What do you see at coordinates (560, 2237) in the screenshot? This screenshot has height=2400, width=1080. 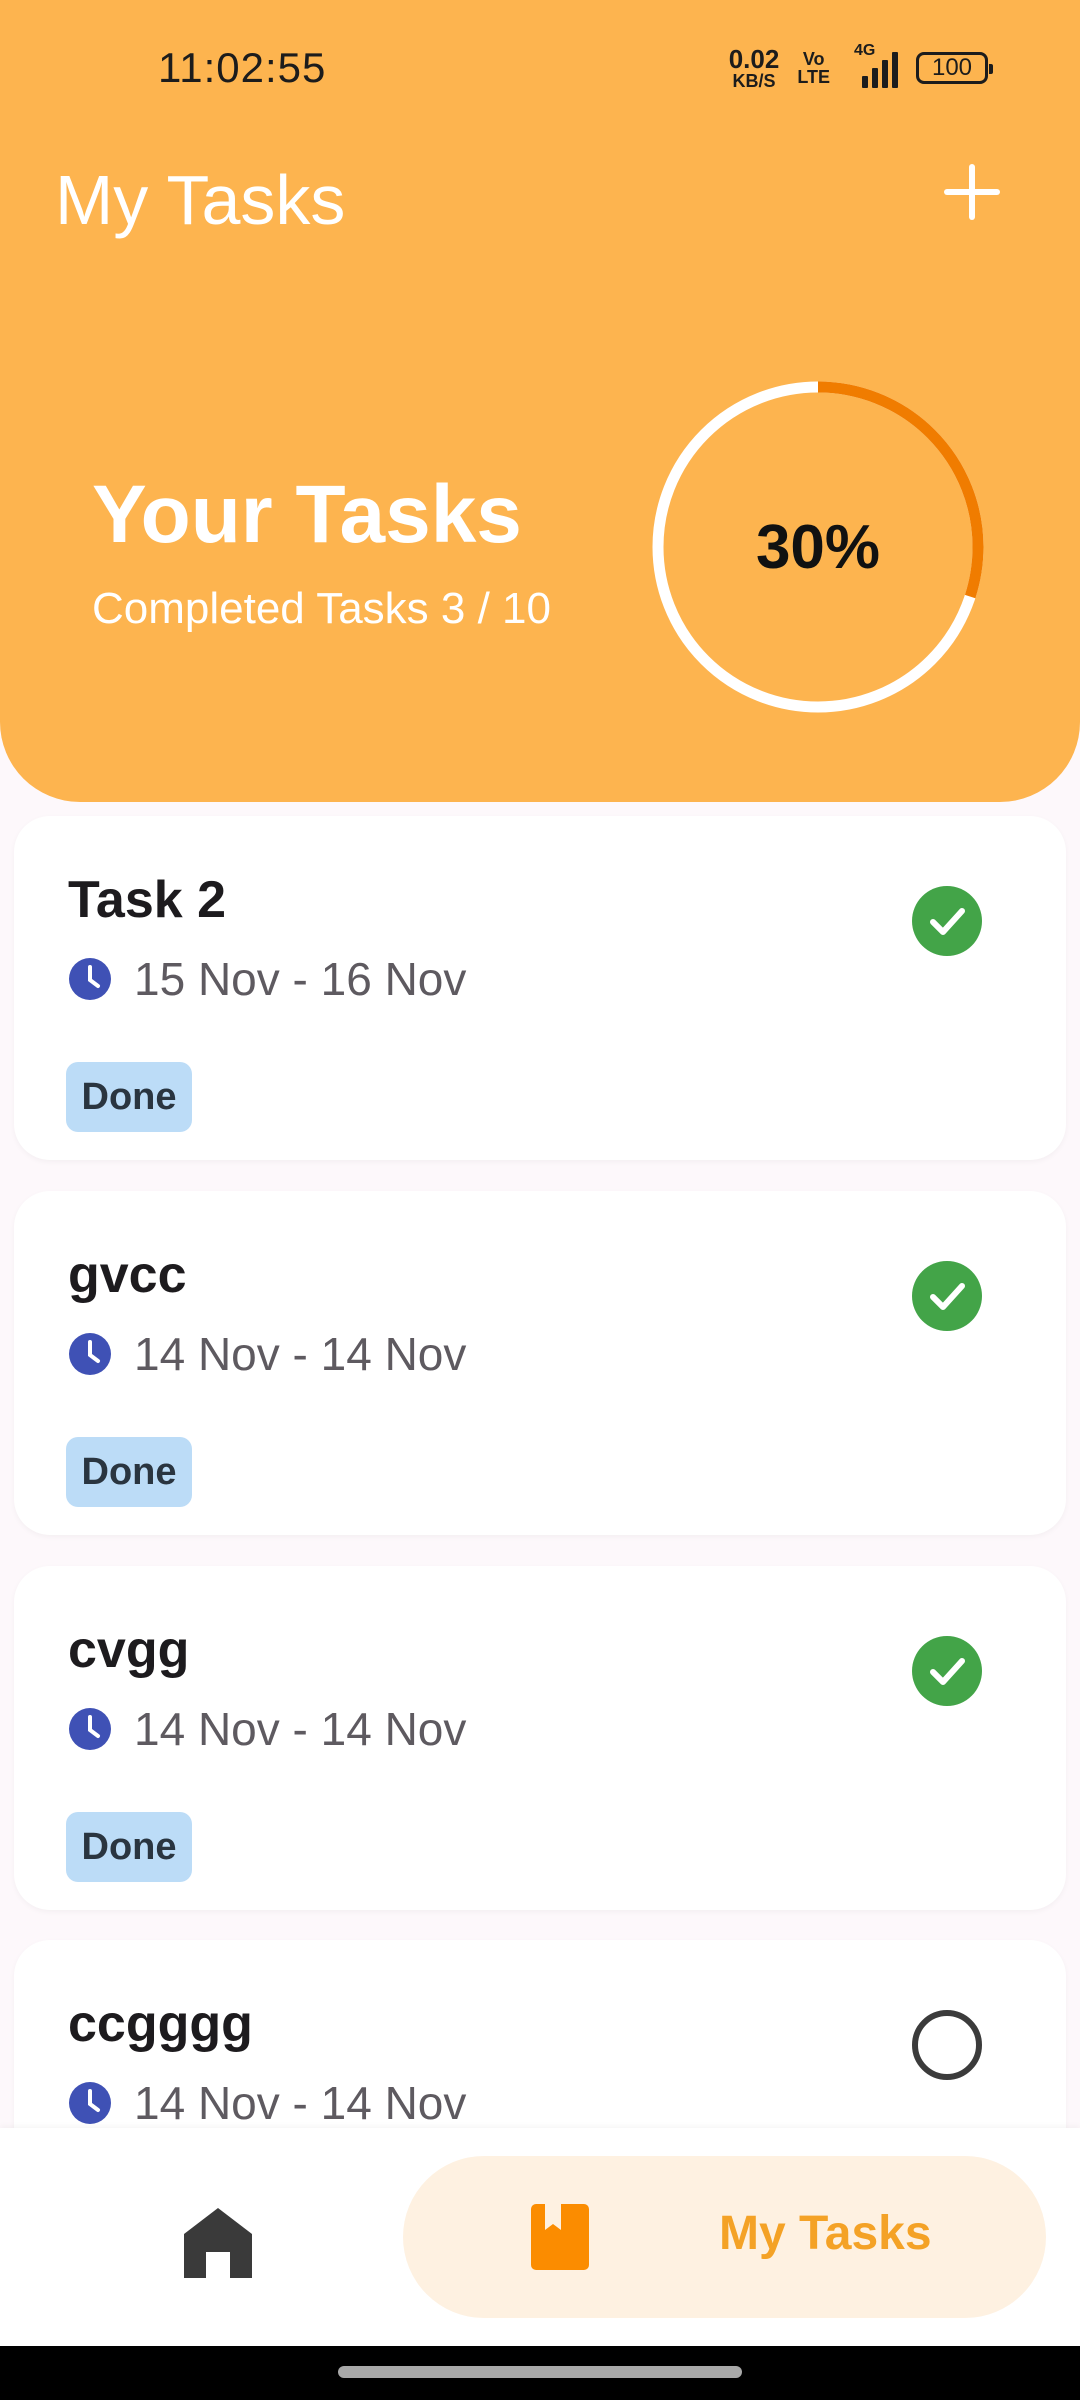 I see `bookmark-book-icon` at bounding box center [560, 2237].